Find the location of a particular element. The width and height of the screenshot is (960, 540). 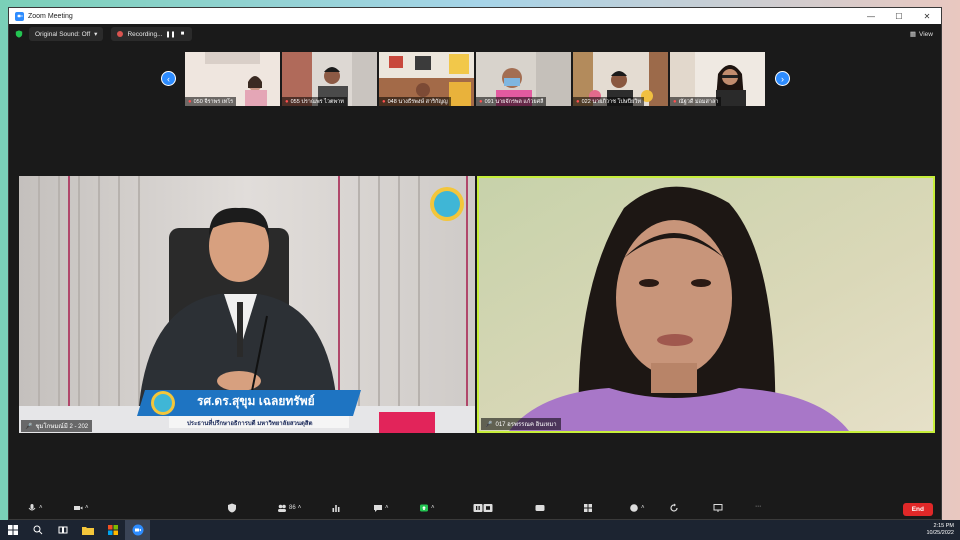

polls-button is located at coordinates (336, 508).